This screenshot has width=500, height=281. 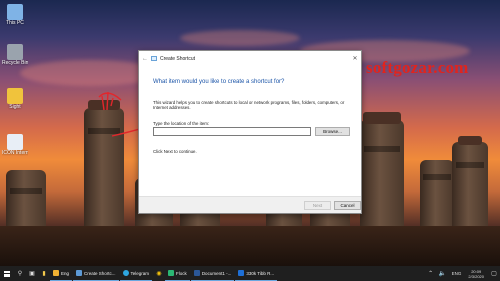 What do you see at coordinates (250, 58) in the screenshot?
I see `dialog-title-bar: ← Create Shortcut ✕` at bounding box center [250, 58].